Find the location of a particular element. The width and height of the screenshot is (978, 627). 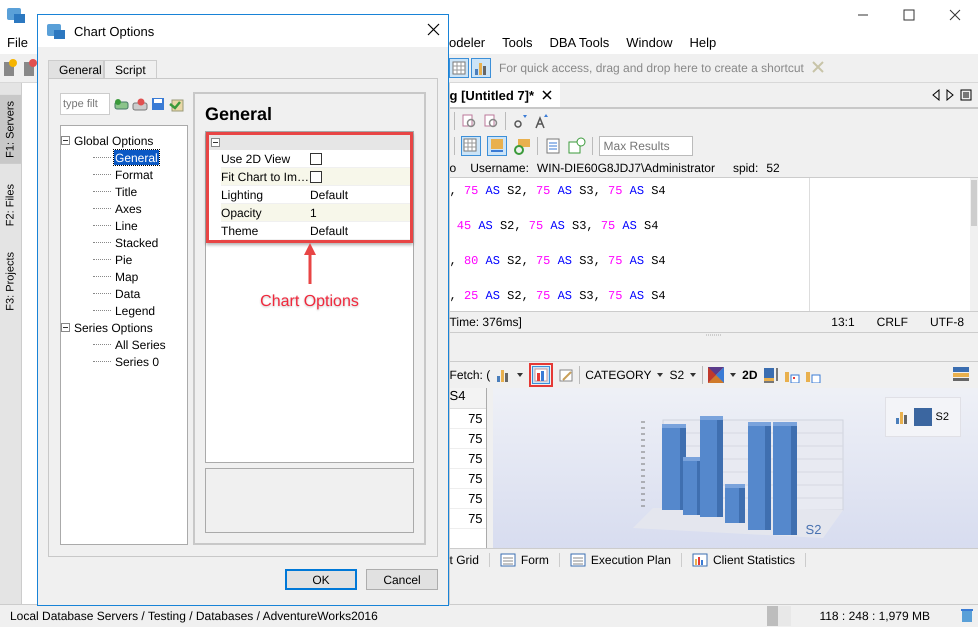

encoding-selector: UTF-8 is located at coordinates (947, 322).